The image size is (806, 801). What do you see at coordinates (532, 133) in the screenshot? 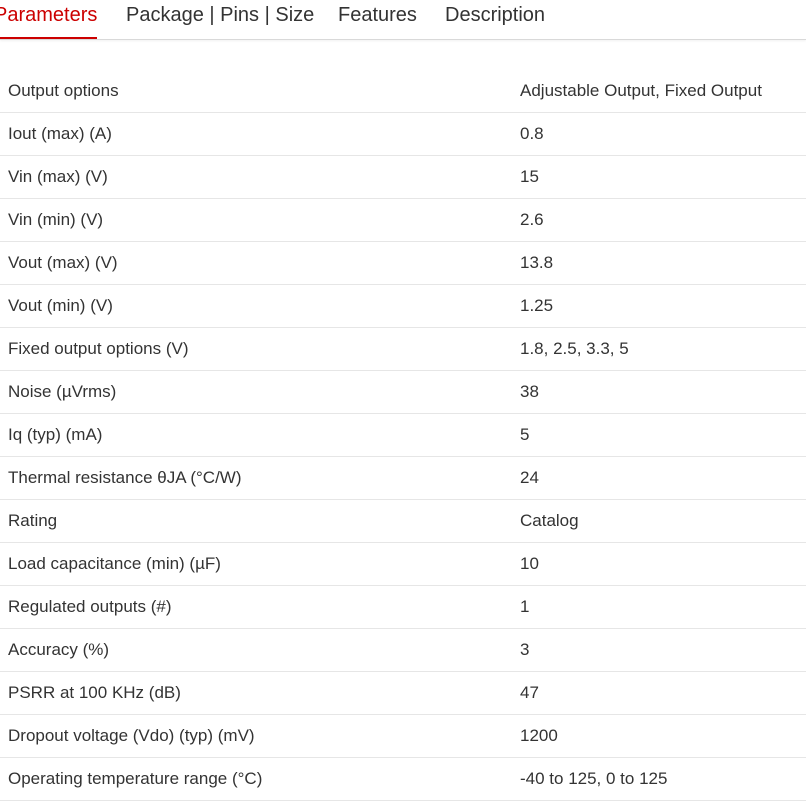
I see `parameter-value: 0.8` at bounding box center [532, 133].